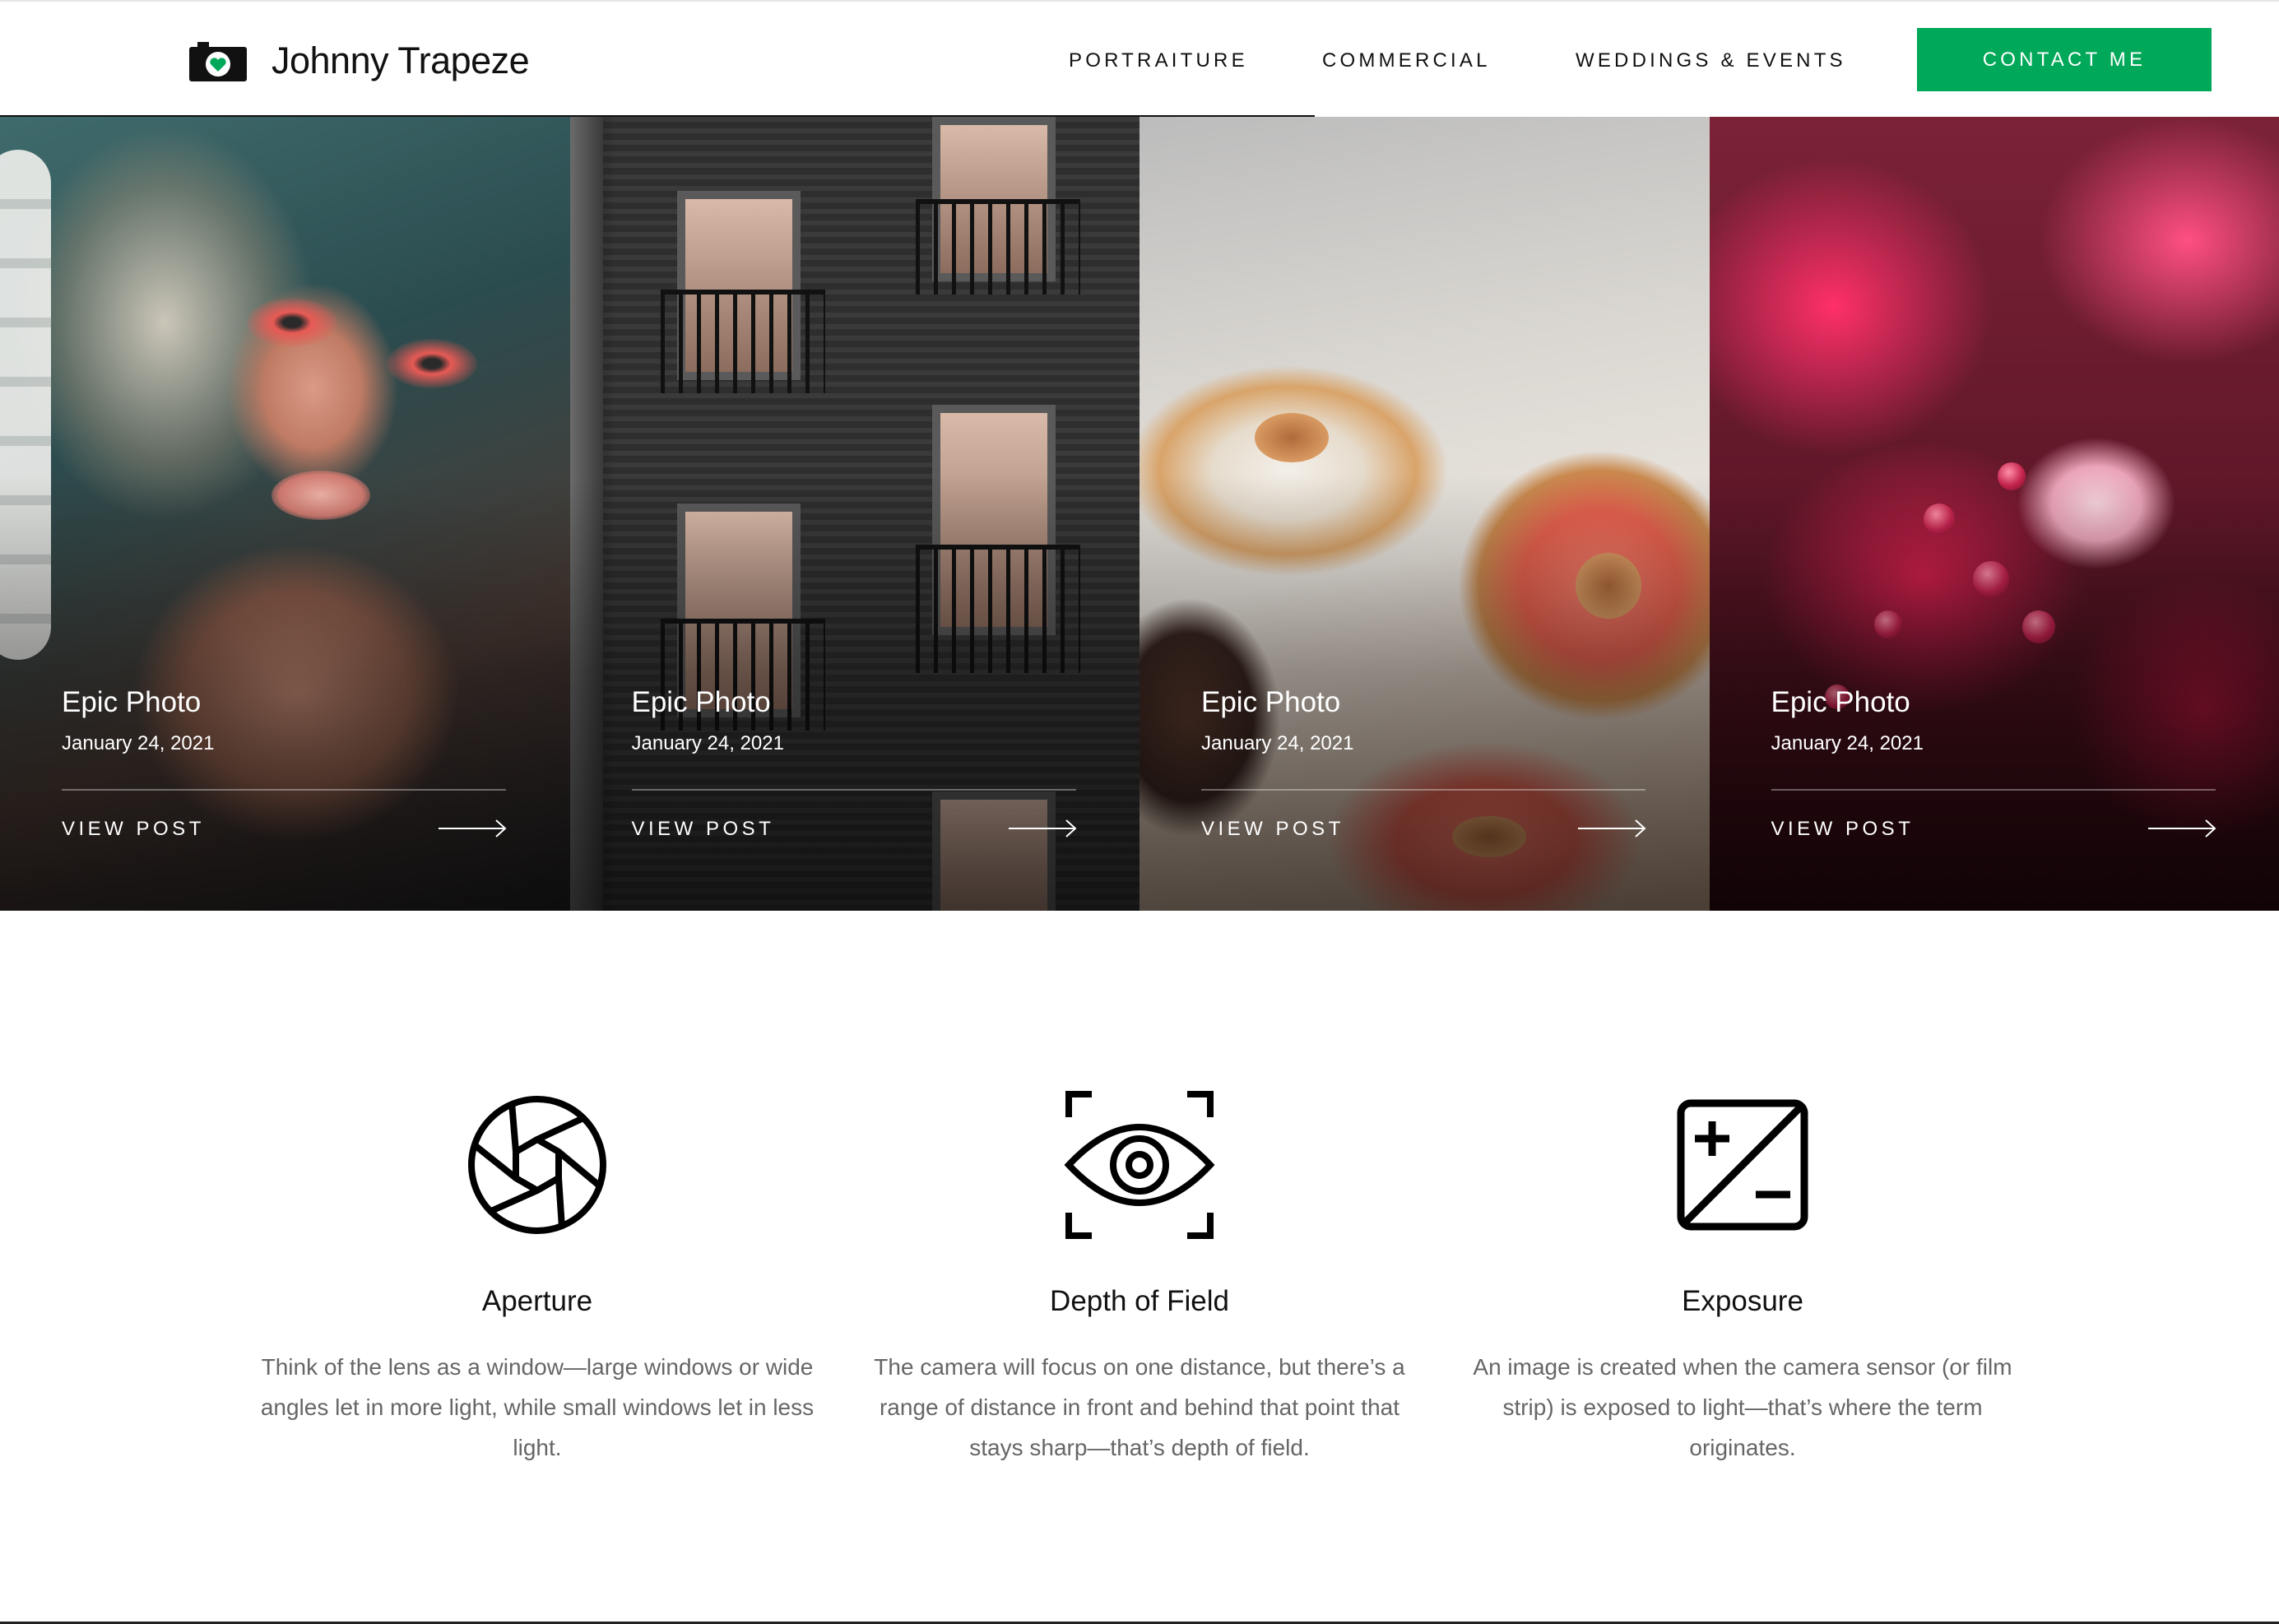  What do you see at coordinates (2064, 59) in the screenshot?
I see `contact-me-button: CONTACT ME` at bounding box center [2064, 59].